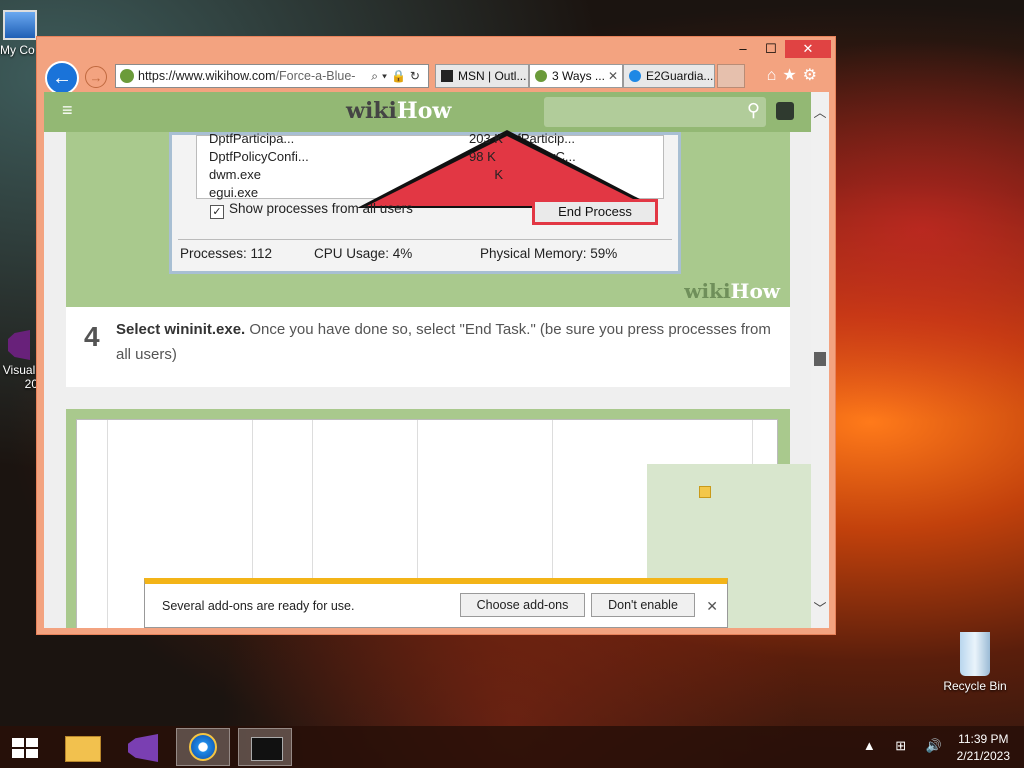  I want to click on status-processes: Processes: 112, so click(226, 253).